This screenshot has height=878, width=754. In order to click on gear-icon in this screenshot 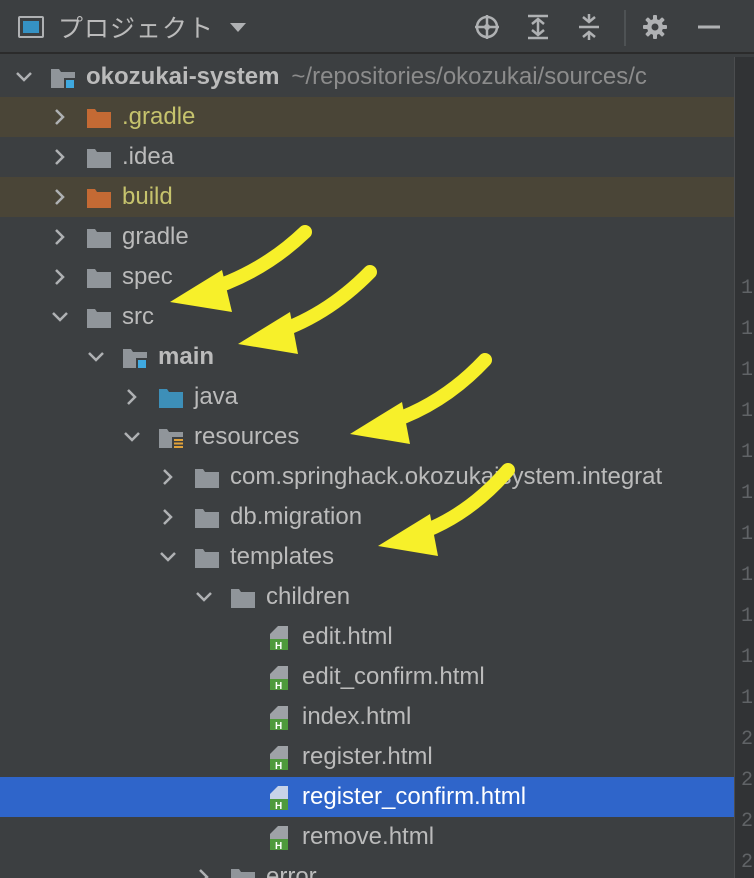, I will do `click(655, 27)`.